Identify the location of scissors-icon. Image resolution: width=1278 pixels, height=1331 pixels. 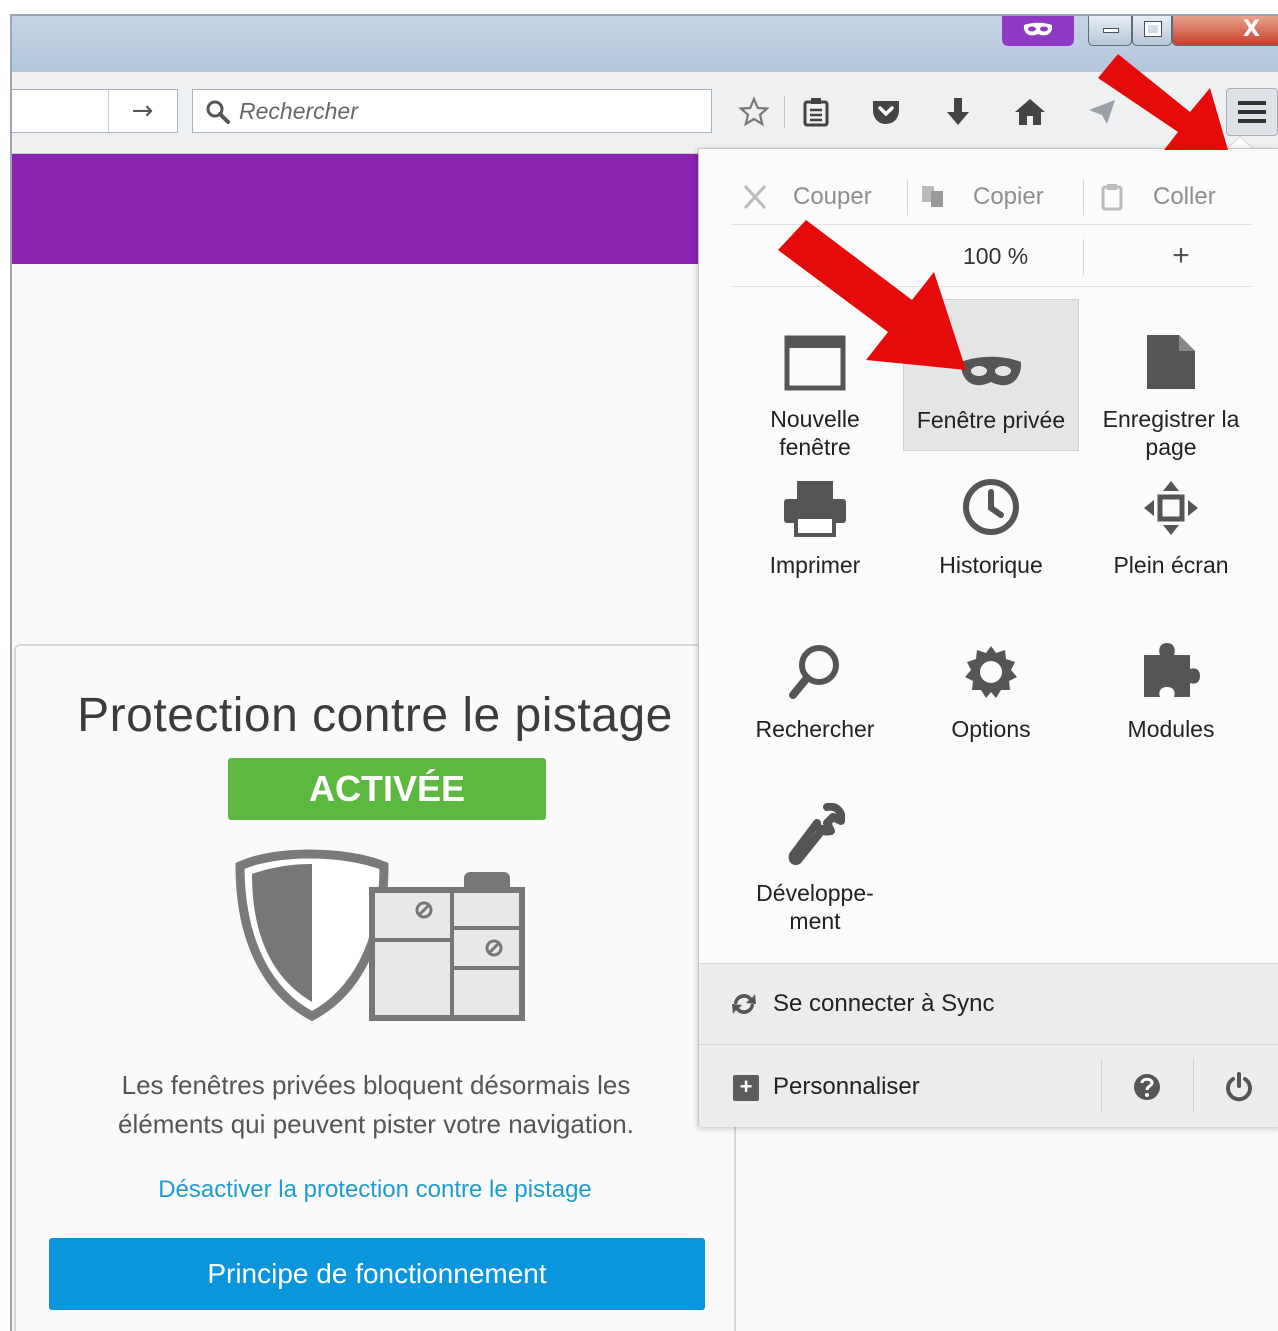
(755, 197).